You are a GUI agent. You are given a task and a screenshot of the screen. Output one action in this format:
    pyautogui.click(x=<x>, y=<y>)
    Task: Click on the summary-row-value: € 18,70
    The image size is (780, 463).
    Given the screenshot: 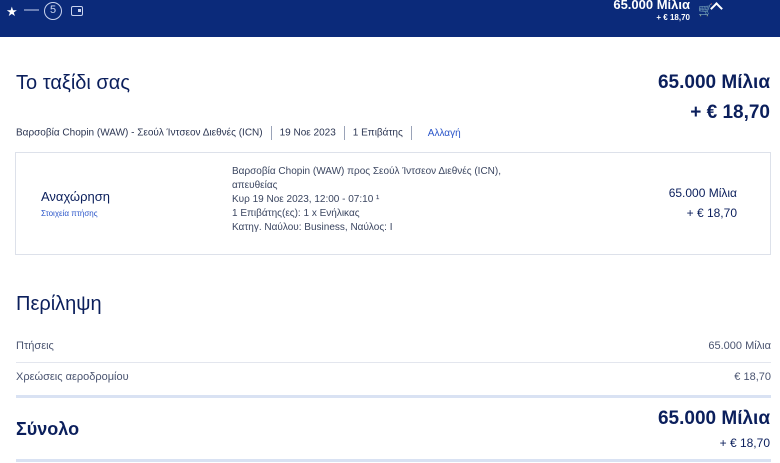 What is the action you would take?
    pyautogui.click(x=752, y=377)
    